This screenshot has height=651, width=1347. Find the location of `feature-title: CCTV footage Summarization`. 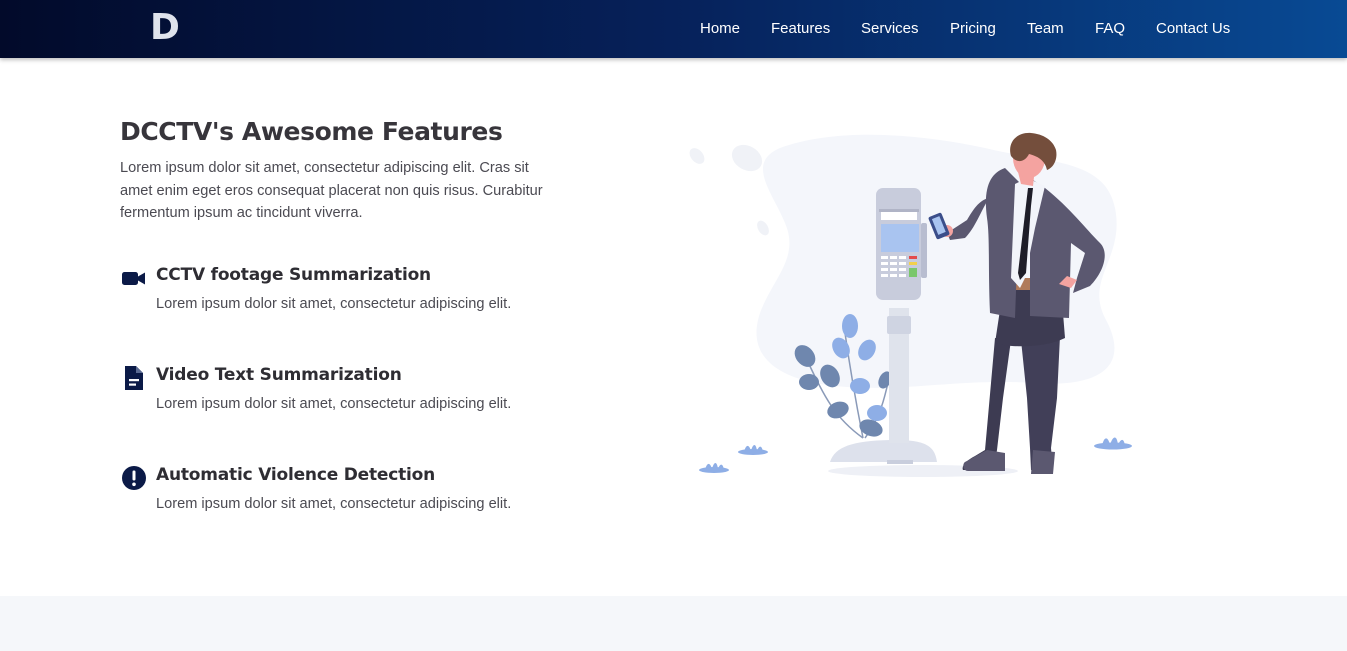

feature-title: CCTV footage Summarization is located at coordinates (293, 275).